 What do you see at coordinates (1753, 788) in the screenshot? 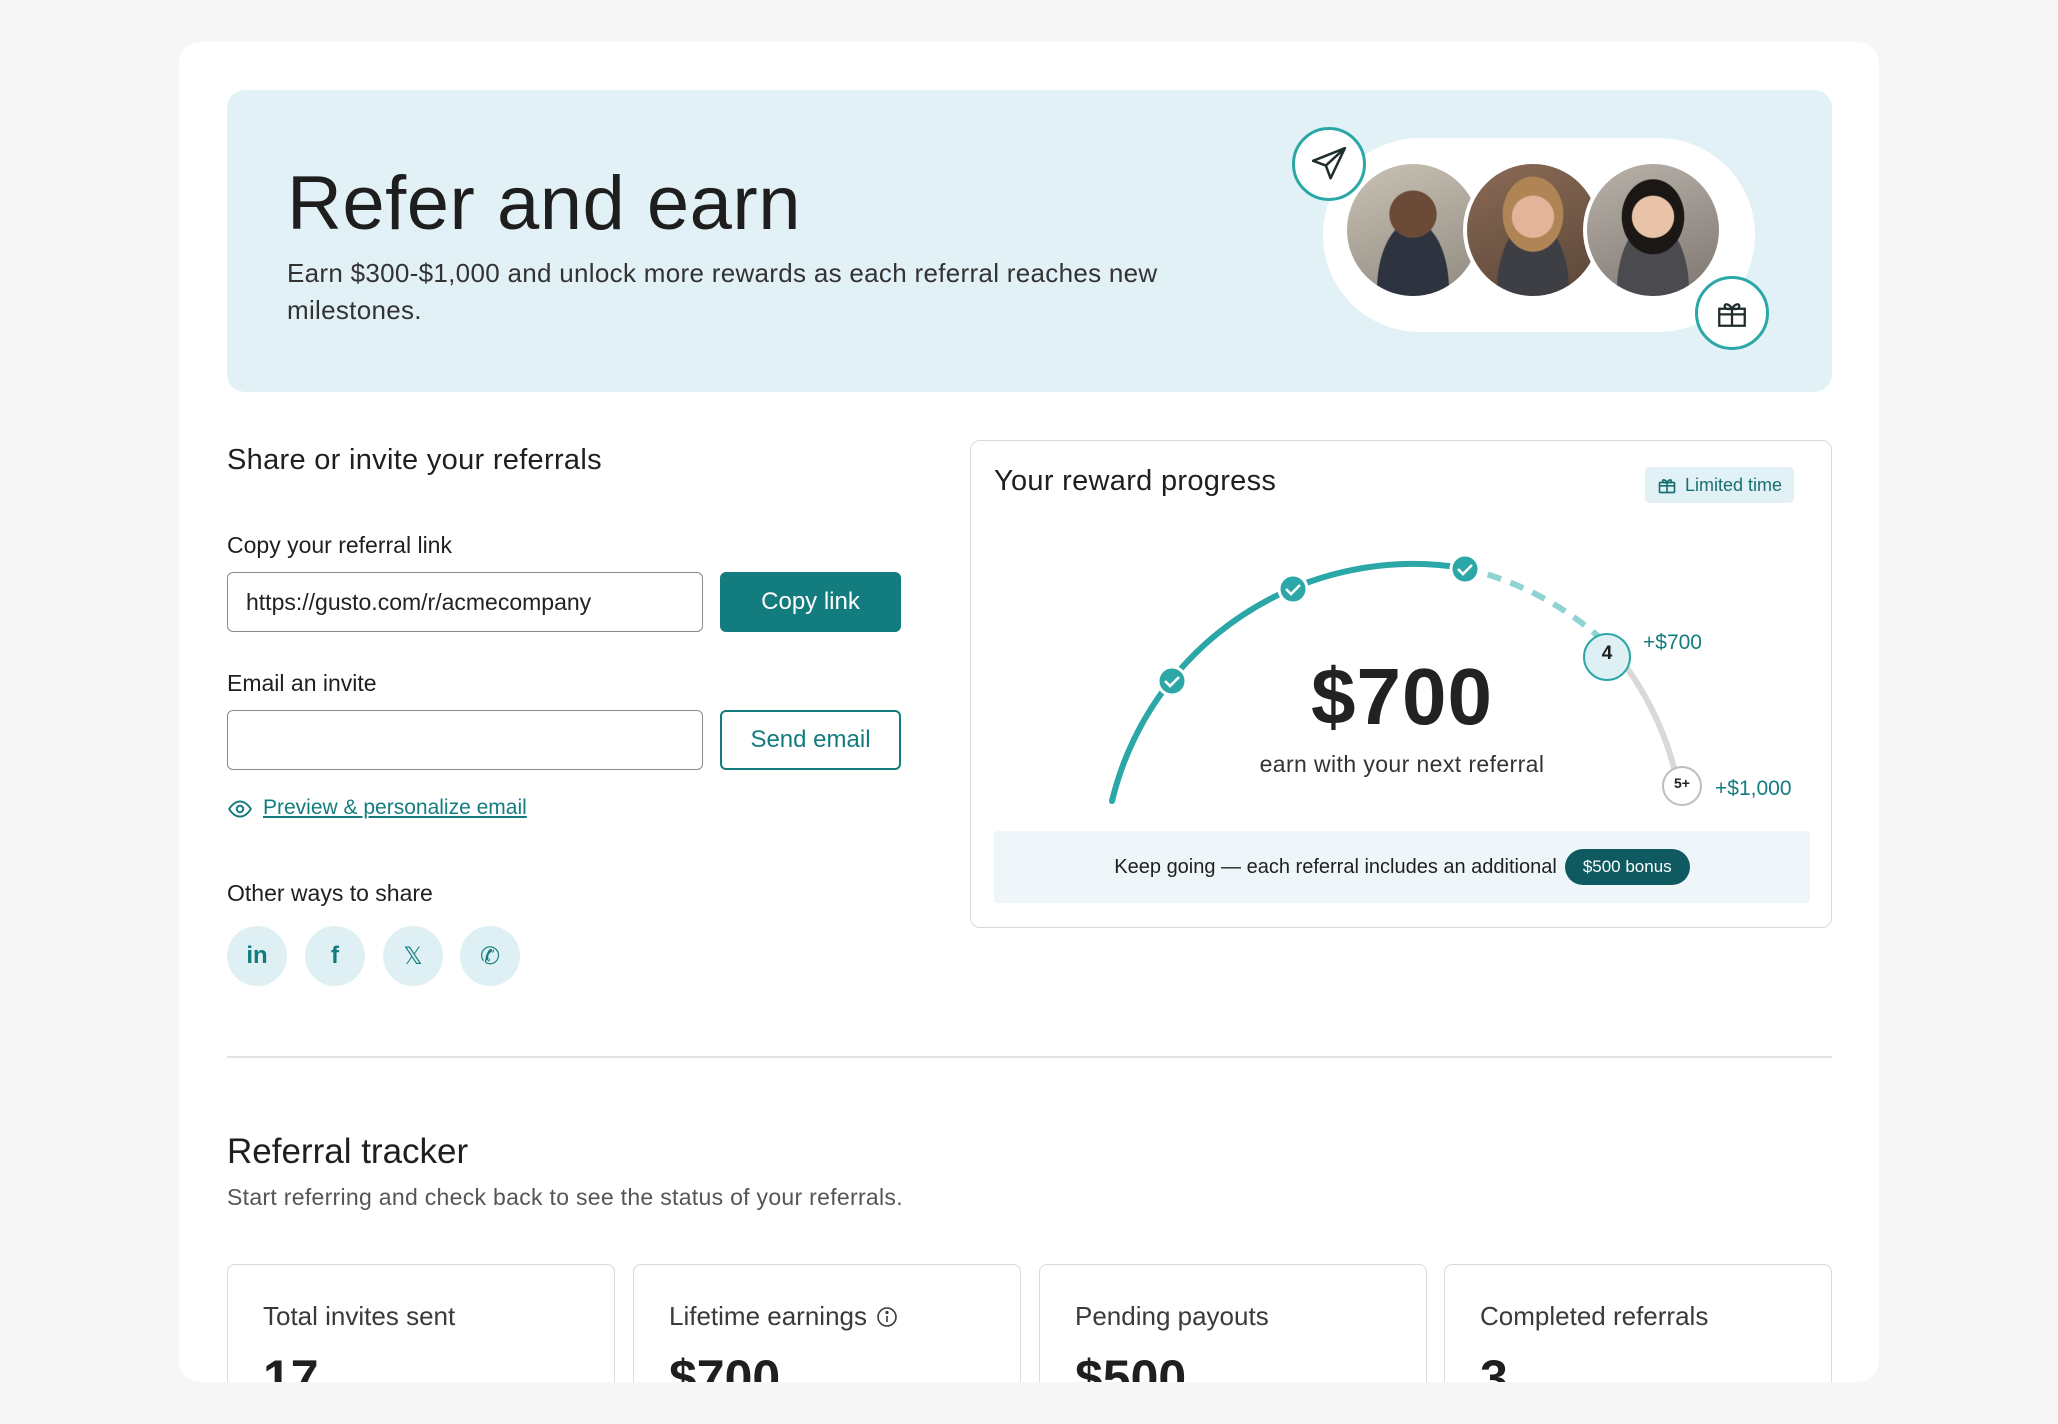
I see `milestone-5-reward: +$1,000` at bounding box center [1753, 788].